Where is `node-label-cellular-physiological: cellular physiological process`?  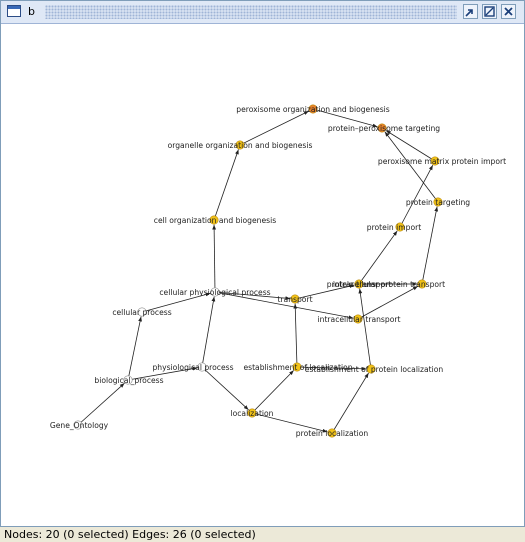
node-label-cellular-physiological: cellular physiological process is located at coordinates (214, 292).